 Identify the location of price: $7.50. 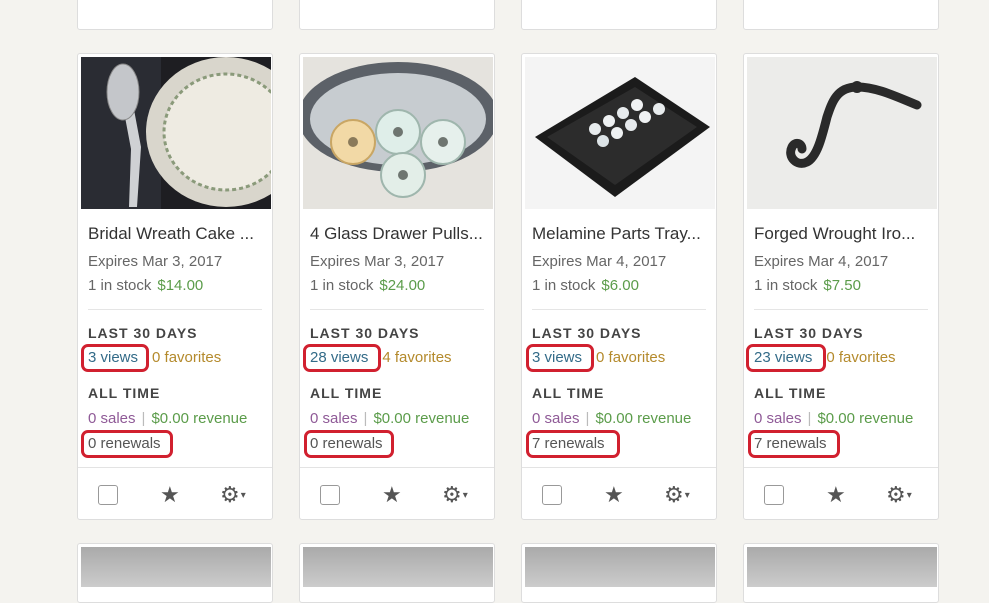
(842, 285).